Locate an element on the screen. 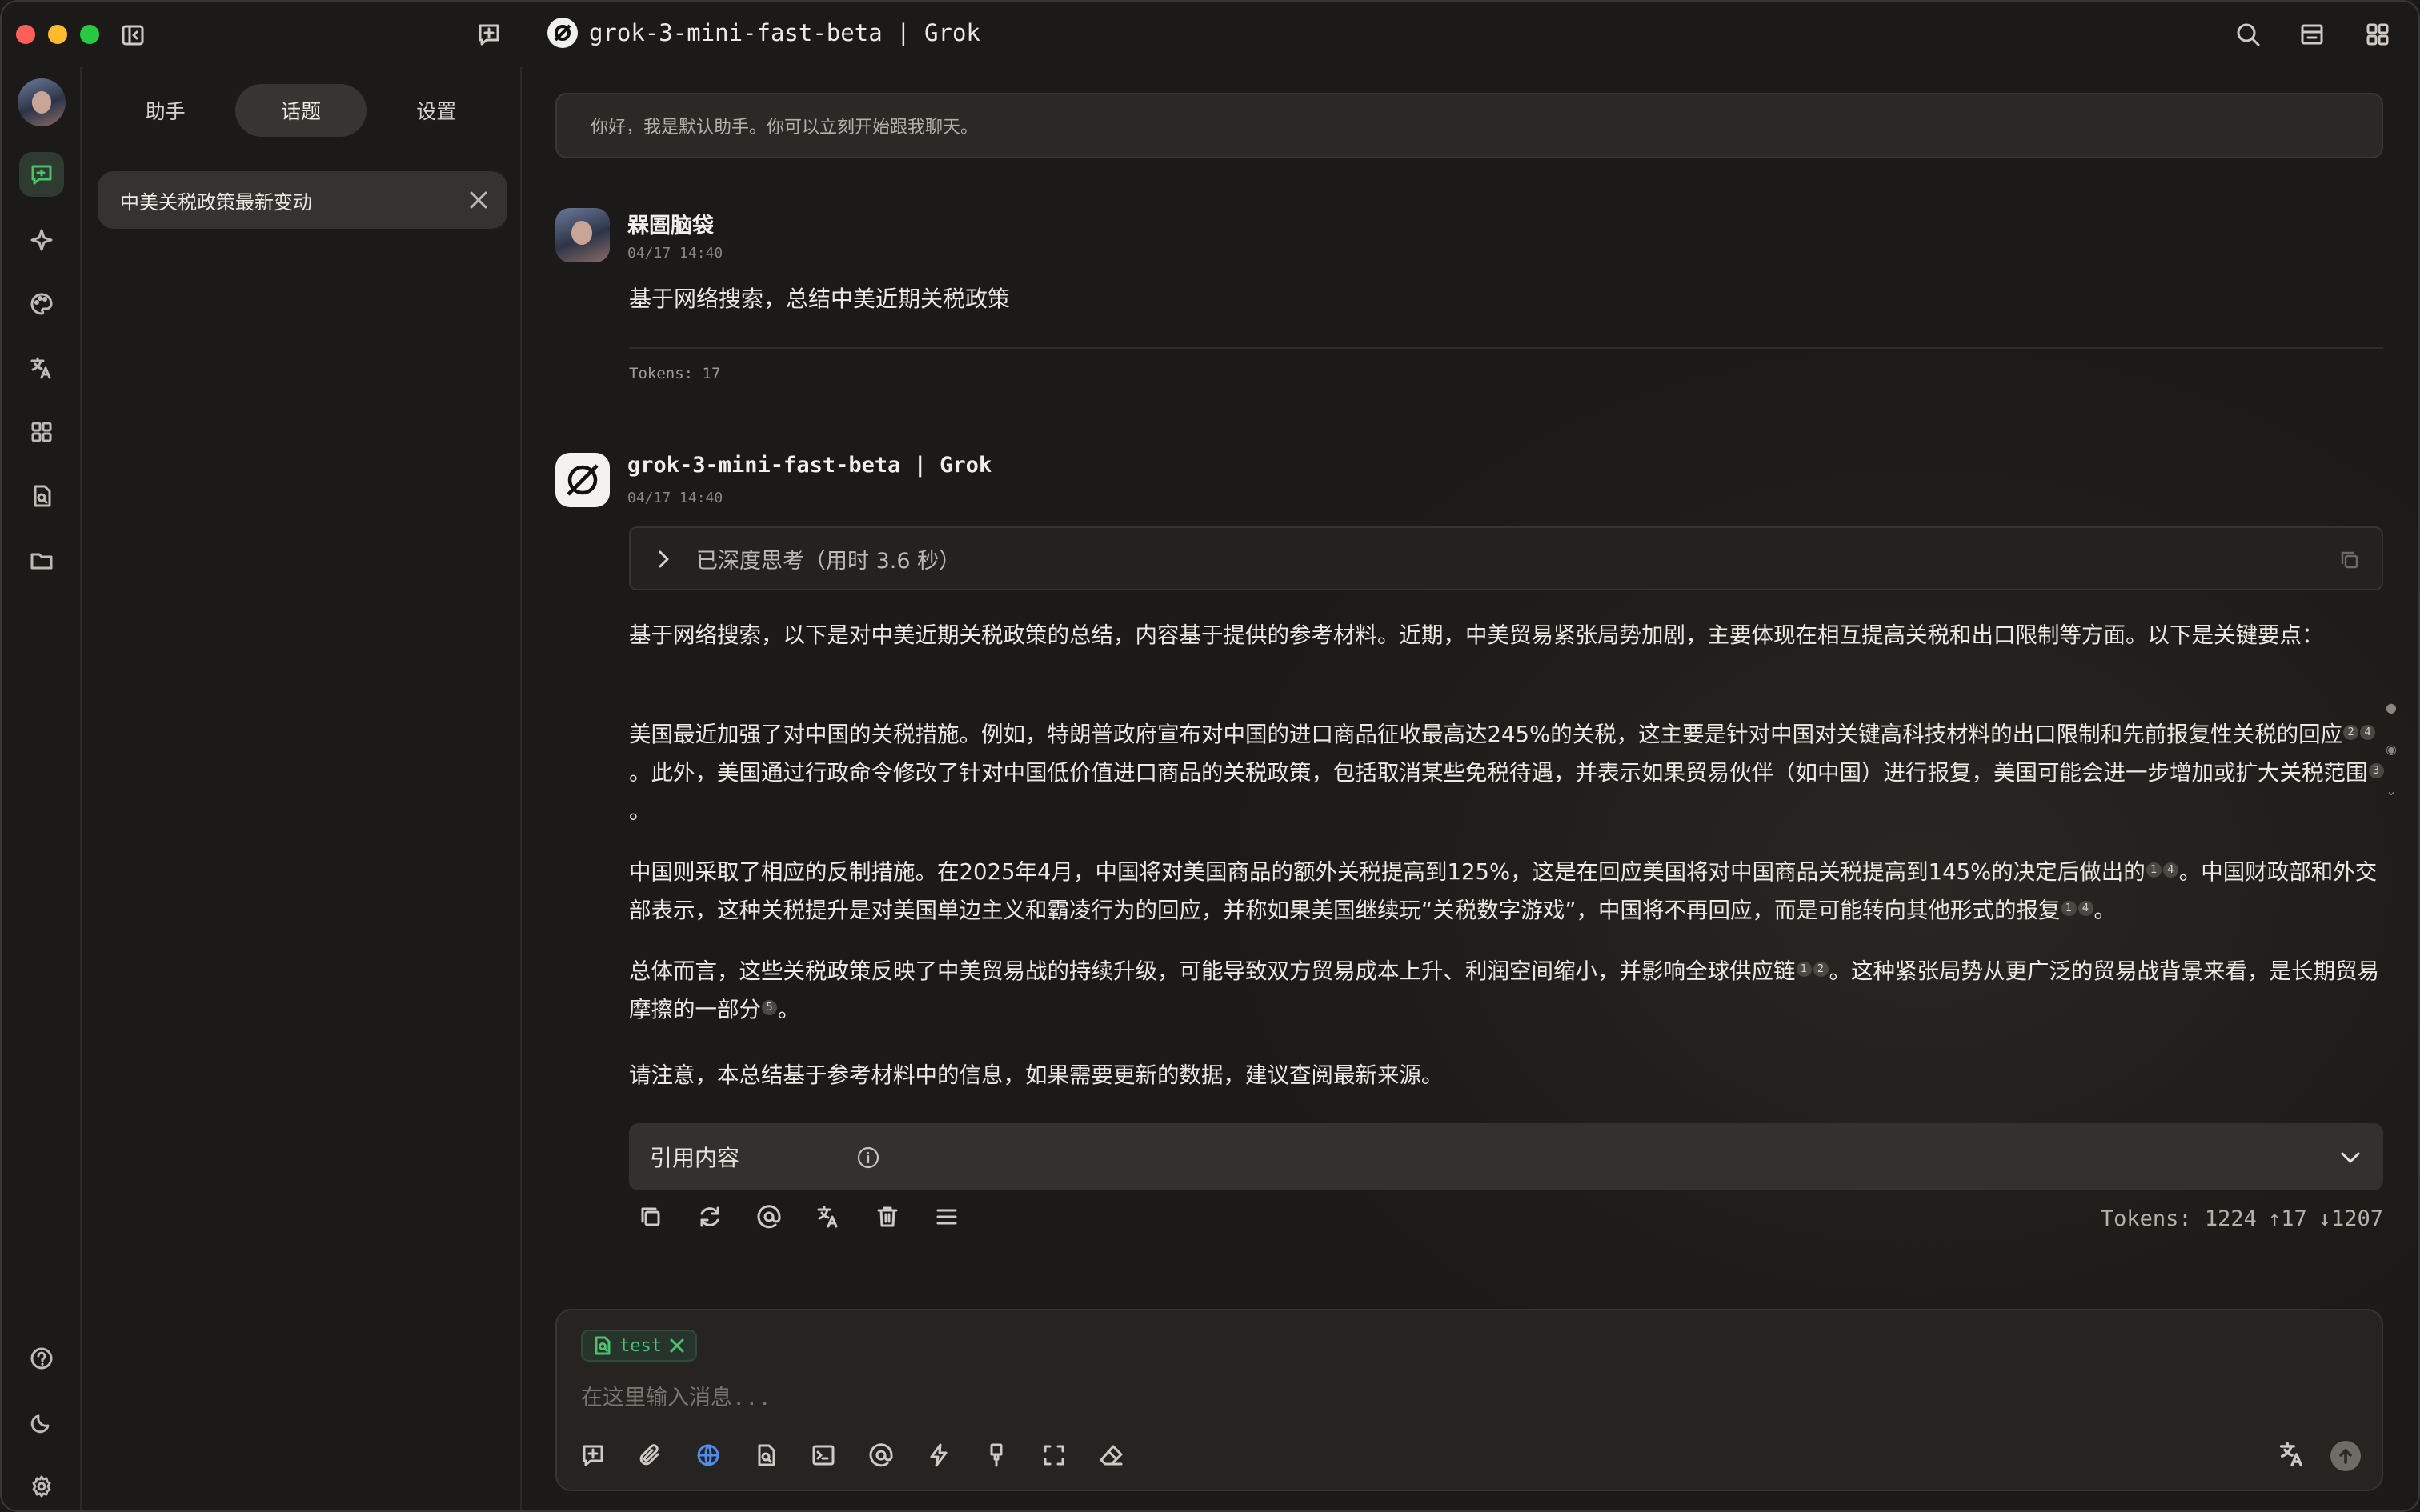 Image resolution: width=2420 pixels, height=1512 pixels. window-controls is located at coordinates (57, 34).